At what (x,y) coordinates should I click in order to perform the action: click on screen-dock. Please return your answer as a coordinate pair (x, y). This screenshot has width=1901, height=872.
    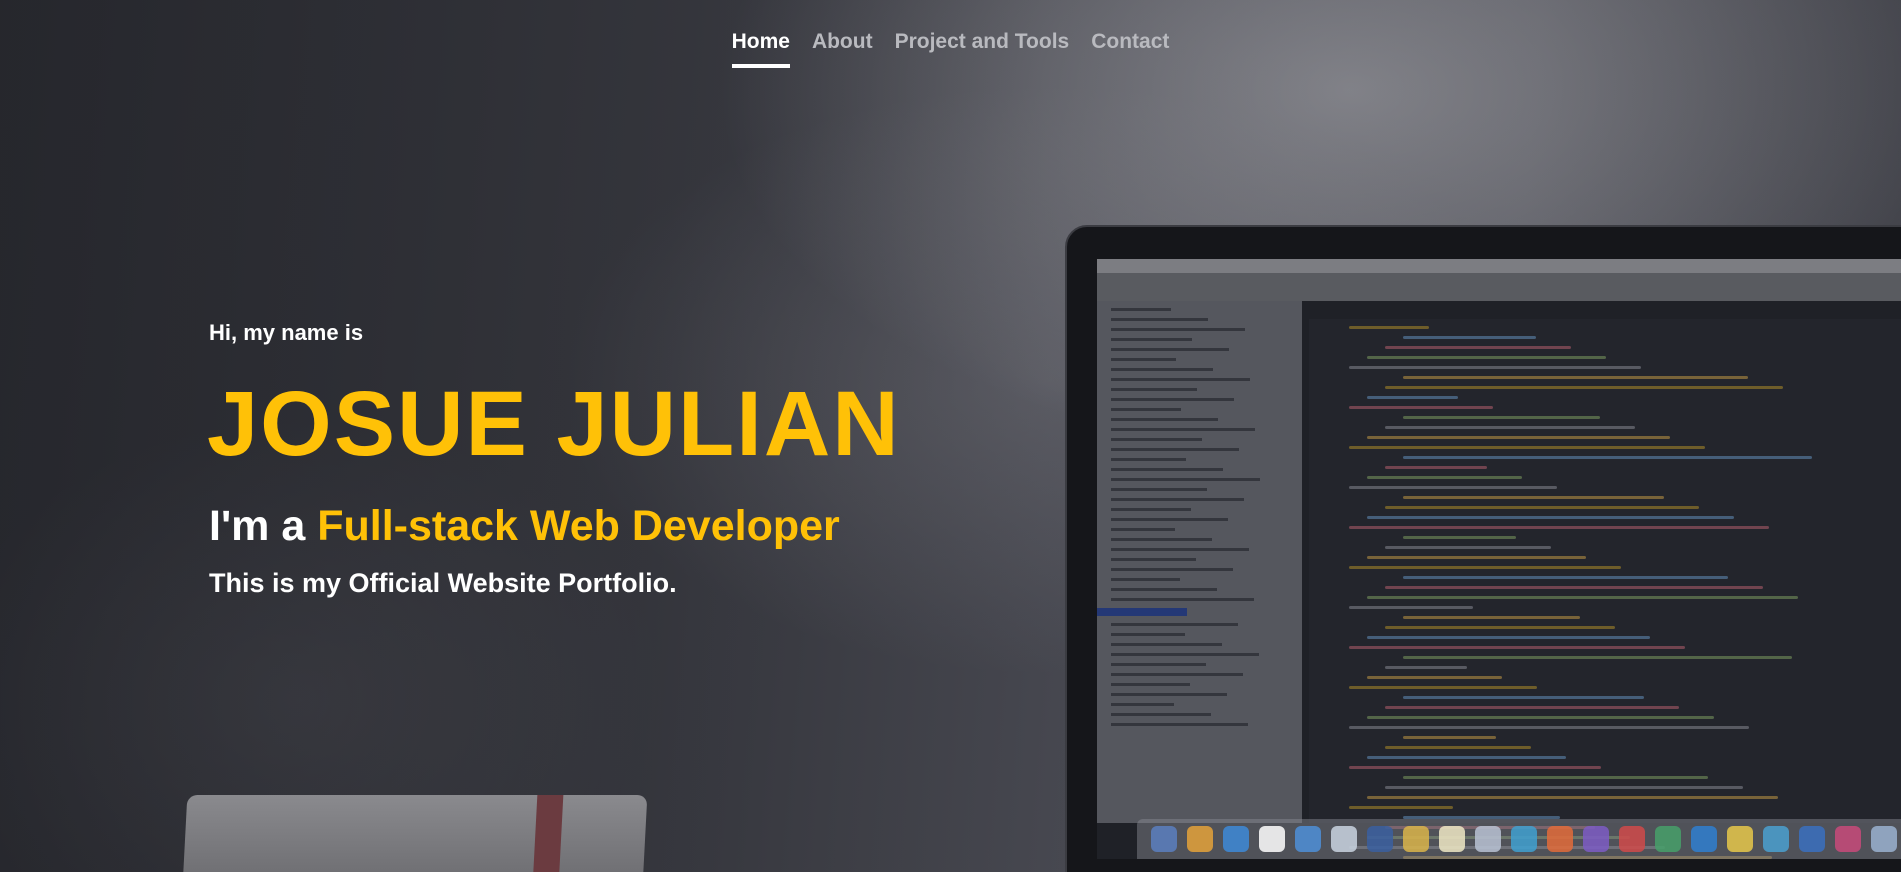
    Looking at the image, I should click on (1519, 839).